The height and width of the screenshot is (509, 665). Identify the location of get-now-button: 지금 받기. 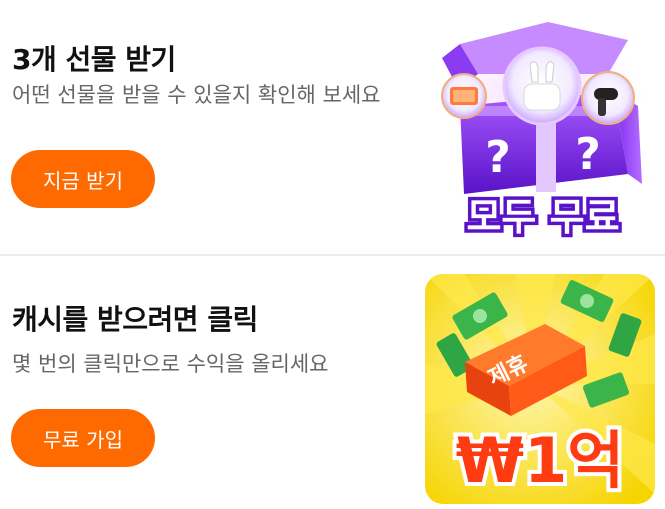
(83, 179).